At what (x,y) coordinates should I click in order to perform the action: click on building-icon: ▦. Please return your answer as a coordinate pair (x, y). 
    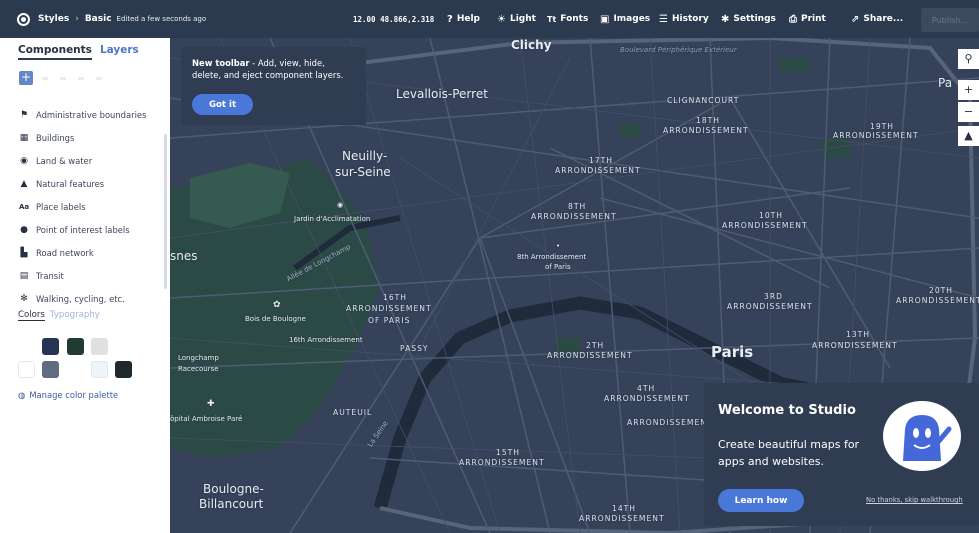
    Looking at the image, I should click on (24, 137).